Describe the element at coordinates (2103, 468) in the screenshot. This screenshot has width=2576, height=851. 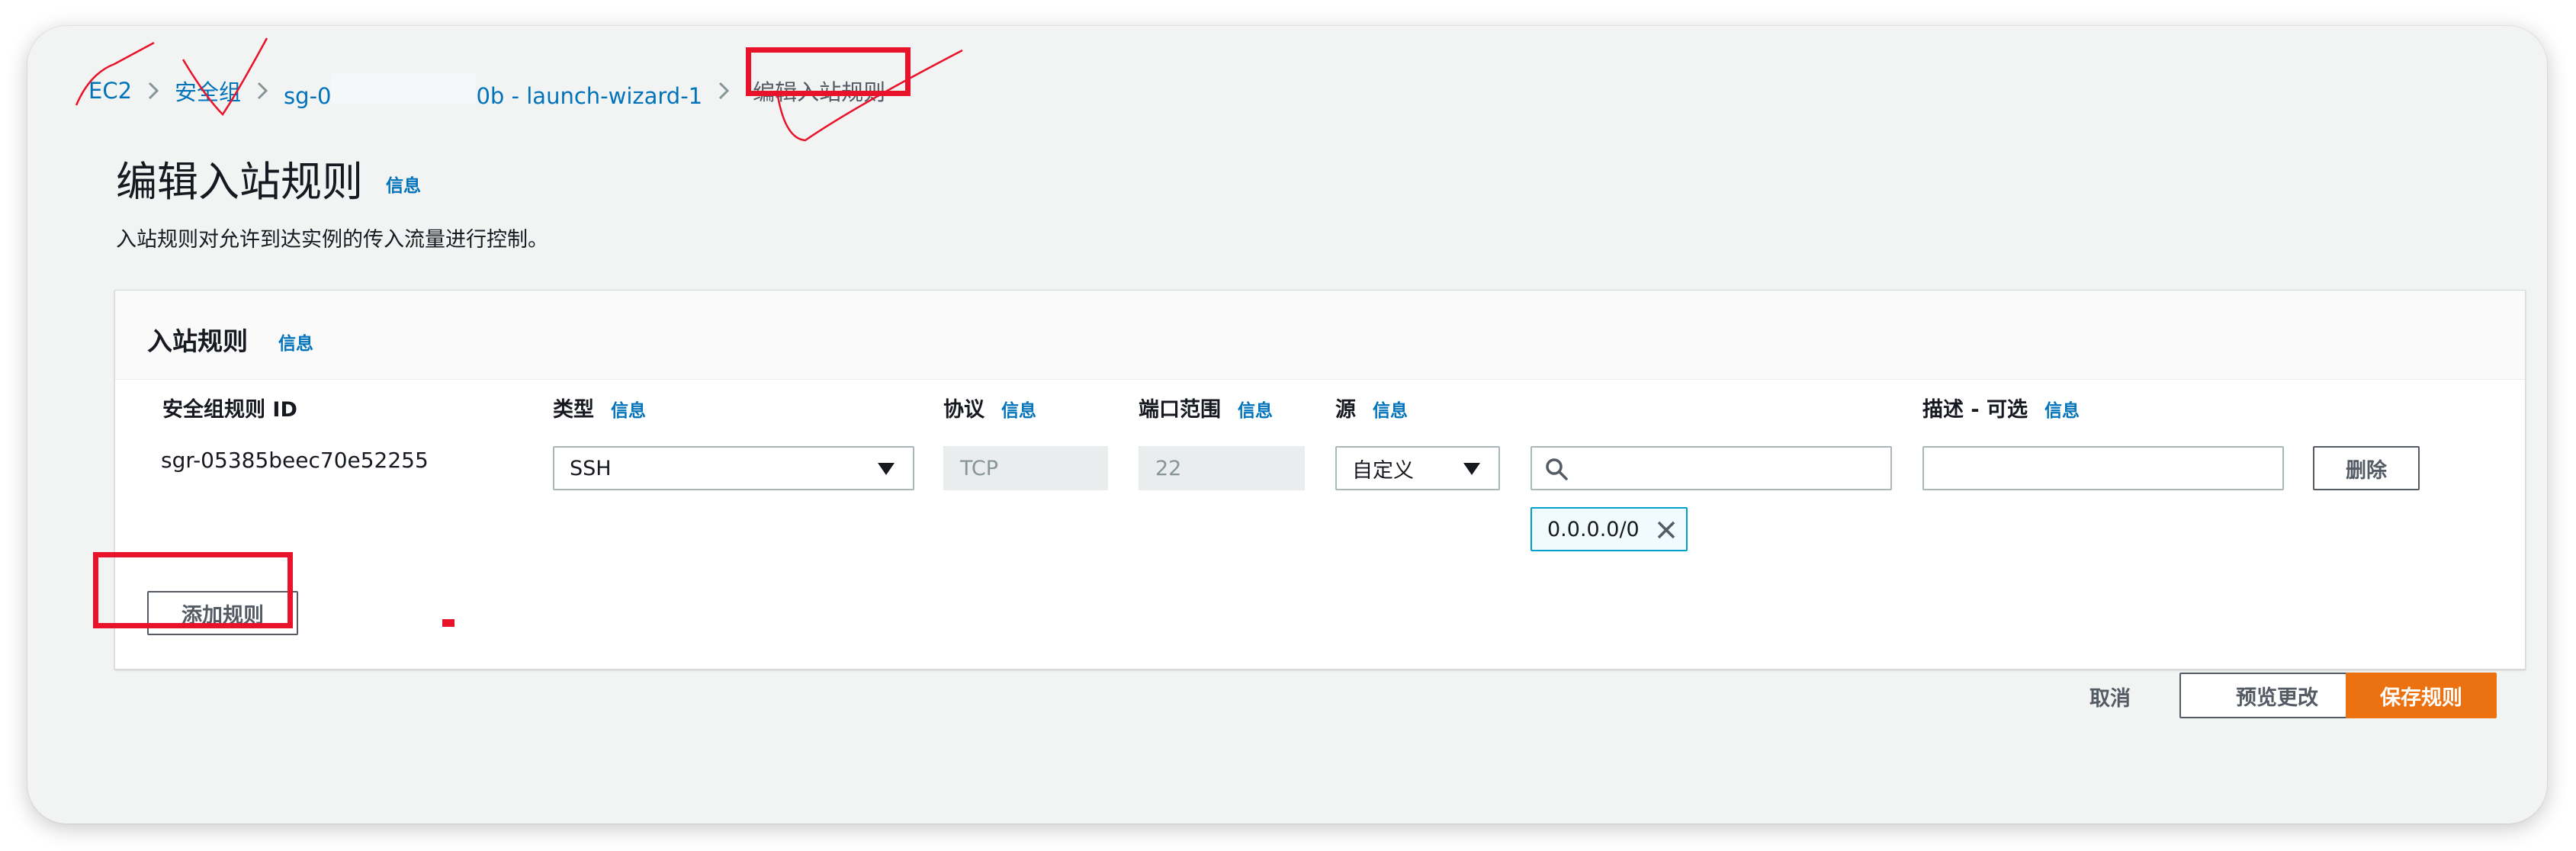
I see `description-input` at that location.